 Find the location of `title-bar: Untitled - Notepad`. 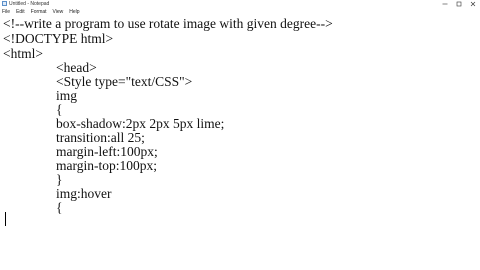

title-bar: Untitled - Notepad is located at coordinates (240, 4).